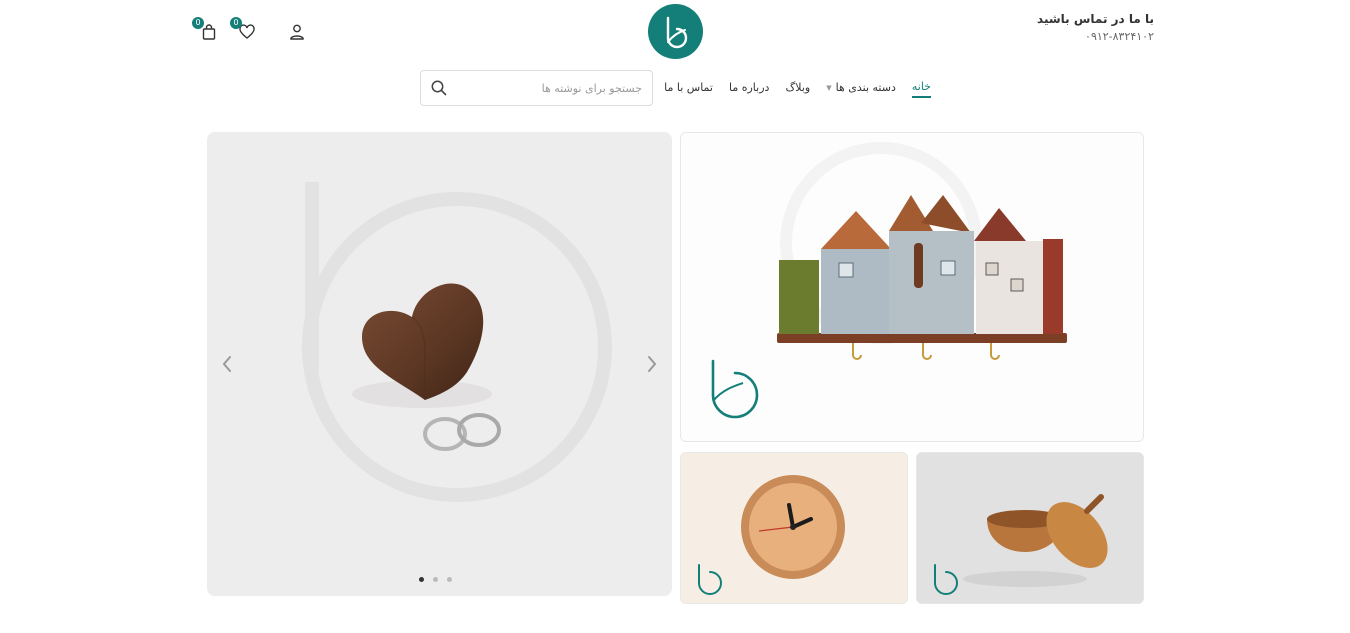 The image size is (1350, 633). What do you see at coordinates (1095, 19) in the screenshot?
I see `contact-title: با ما در تماس باشید` at bounding box center [1095, 19].